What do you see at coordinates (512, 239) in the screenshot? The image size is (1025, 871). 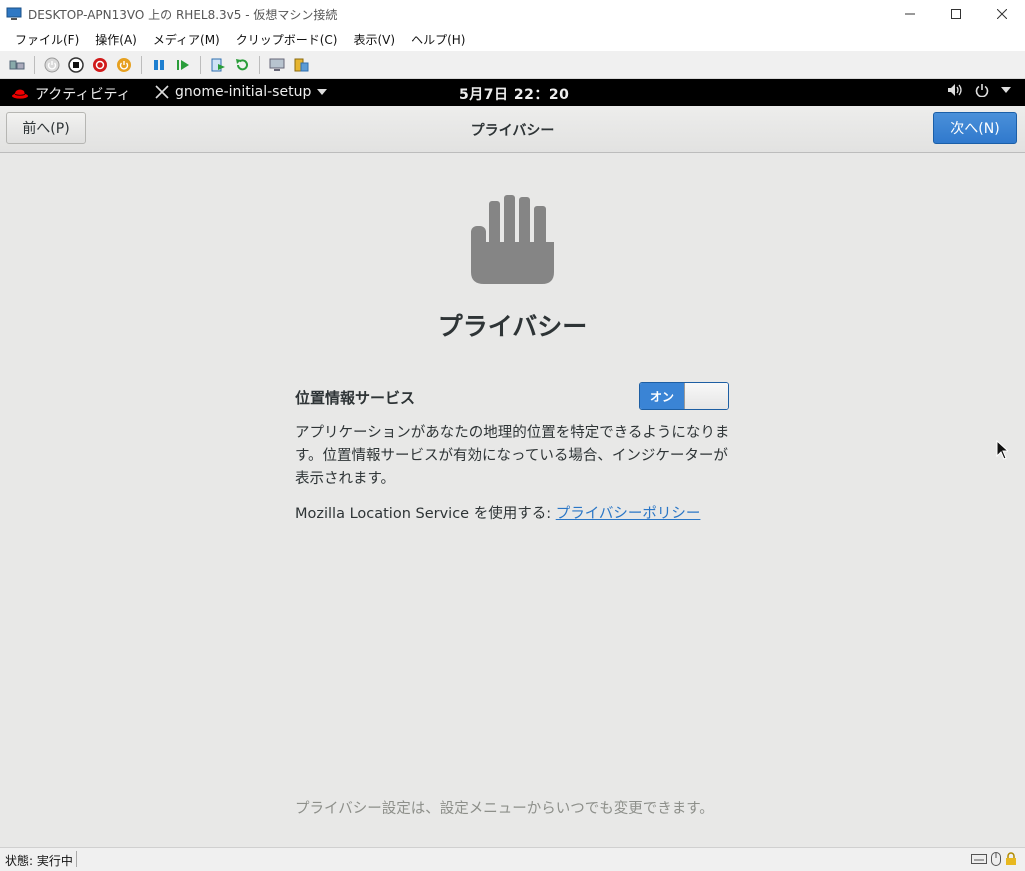 I see `hand-stop-icon` at bounding box center [512, 239].